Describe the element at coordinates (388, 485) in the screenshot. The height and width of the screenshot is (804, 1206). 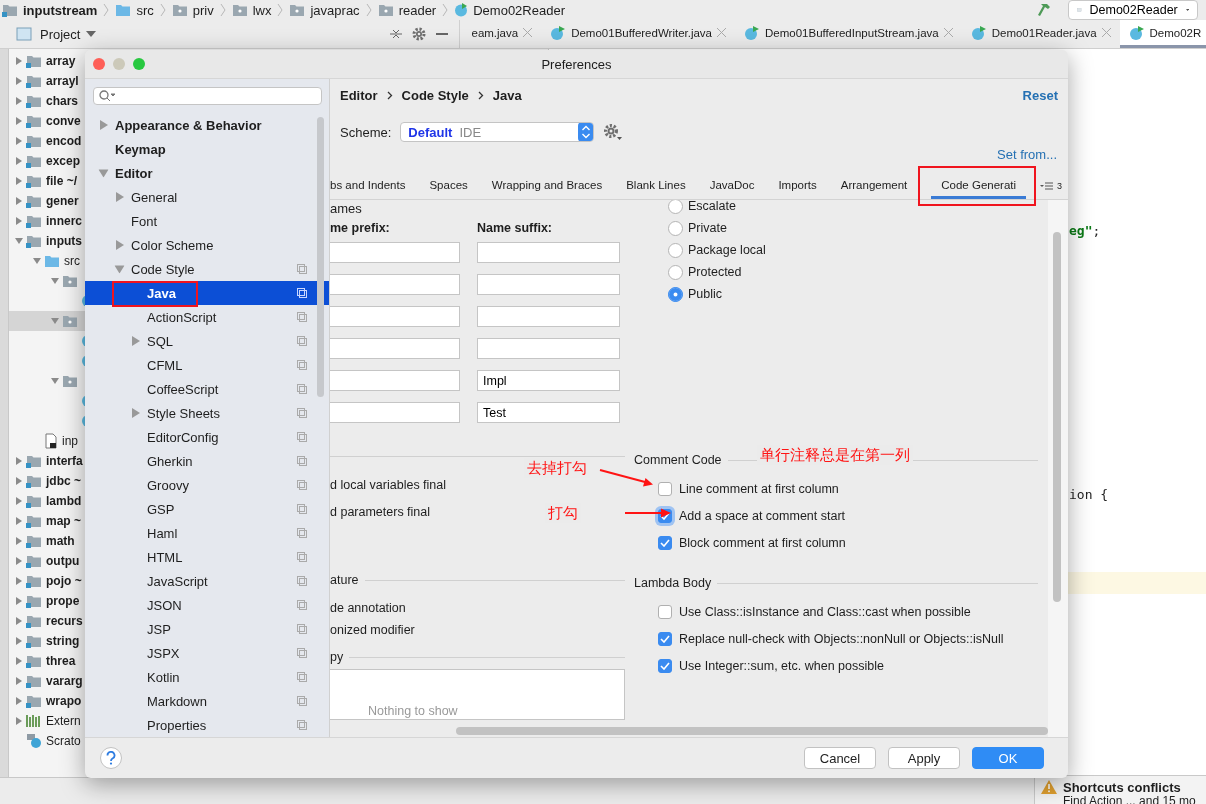
I see `option-label: d local variables final` at that location.